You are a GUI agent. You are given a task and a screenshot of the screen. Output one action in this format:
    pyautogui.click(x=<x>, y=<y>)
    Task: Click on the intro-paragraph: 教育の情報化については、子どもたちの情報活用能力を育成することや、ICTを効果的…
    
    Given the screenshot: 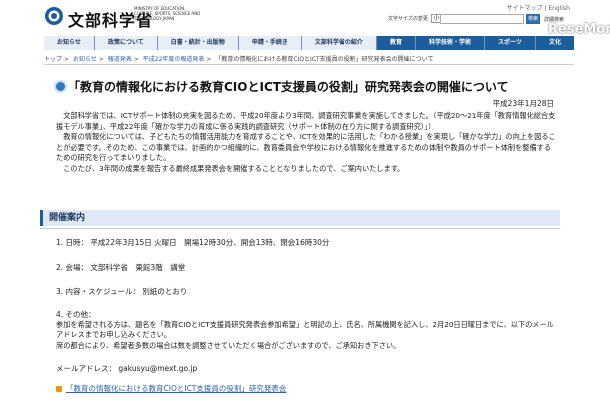 What is the action you would take?
    pyautogui.click(x=306, y=147)
    